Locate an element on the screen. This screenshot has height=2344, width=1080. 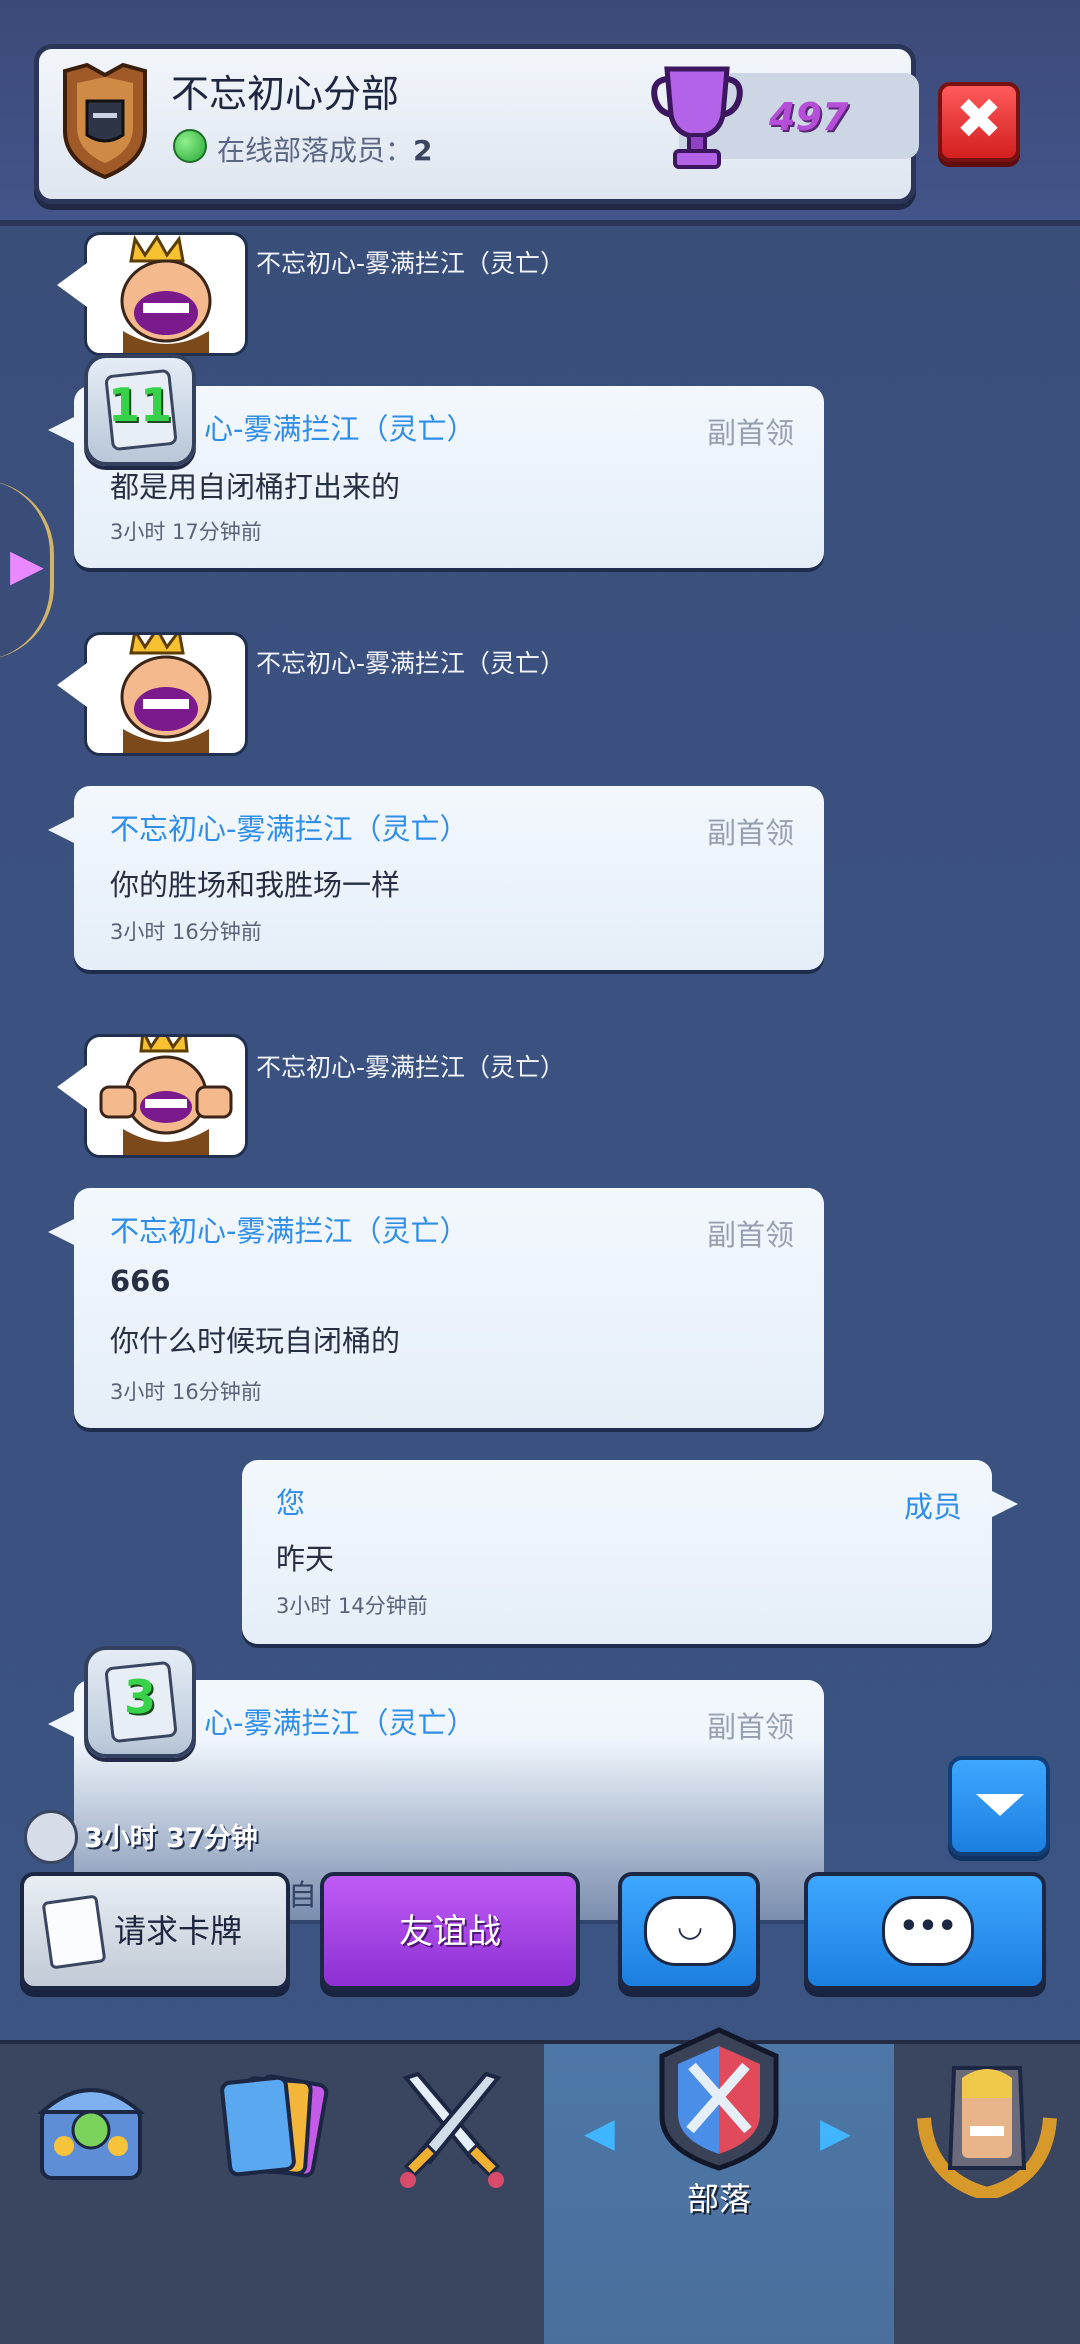
level-number: 11 is located at coordinates (139, 405).